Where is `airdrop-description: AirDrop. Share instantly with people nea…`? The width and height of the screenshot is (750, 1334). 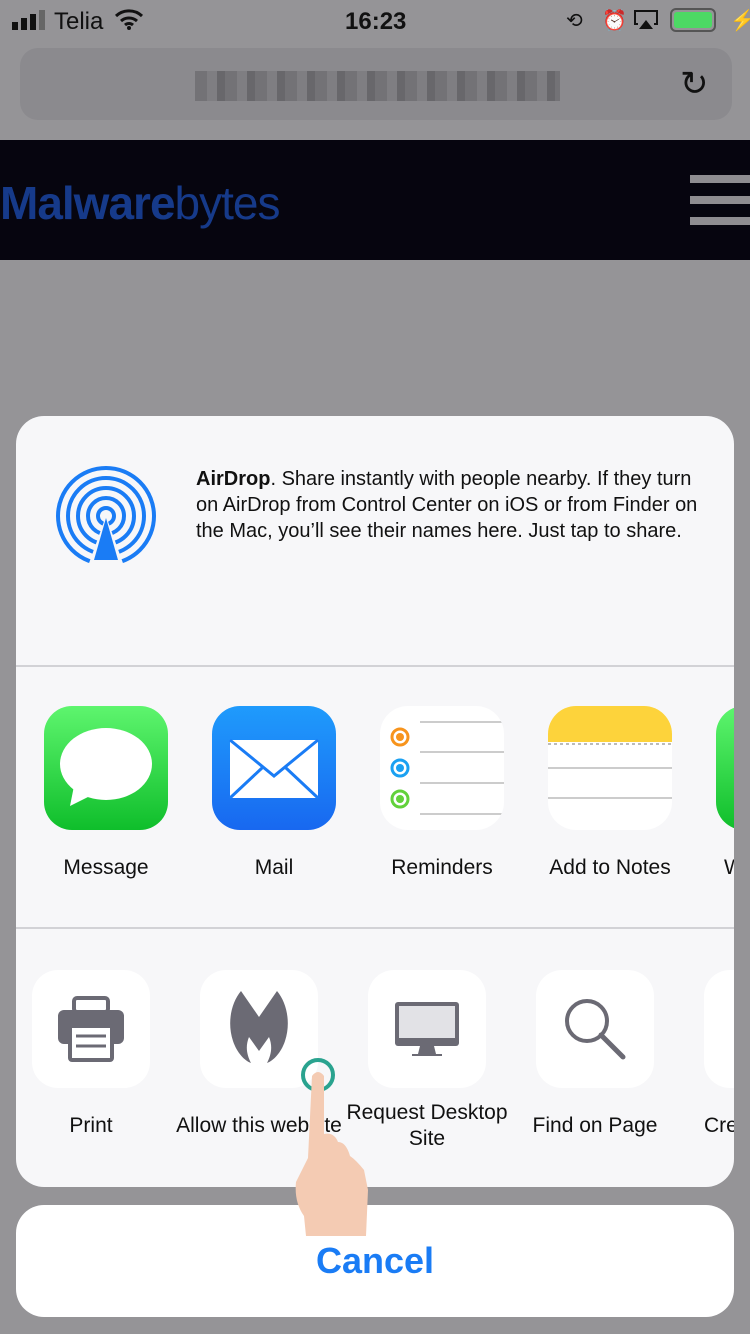 airdrop-description: AirDrop. Share instantly with people nea… is located at coordinates (447, 505).